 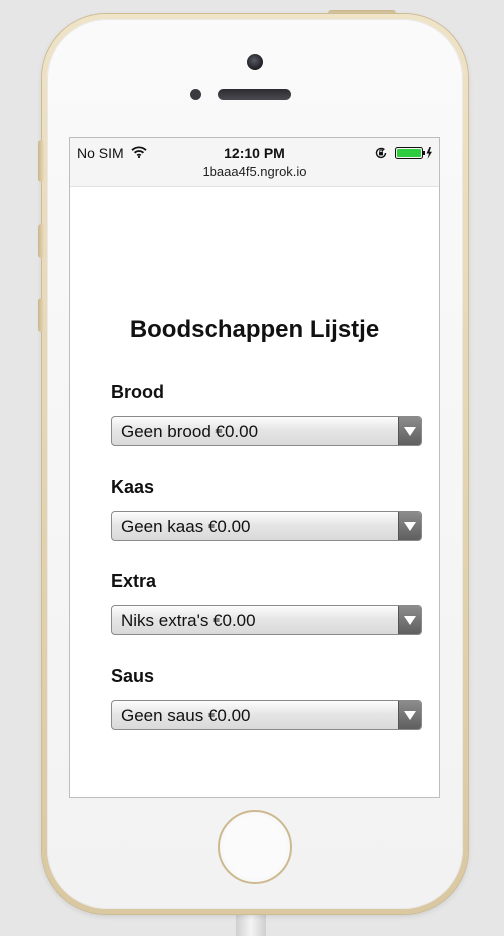 I want to click on status-bar: No SIM 12:10 PM 1baaa4f5.ngrok.io, so click(x=254, y=162).